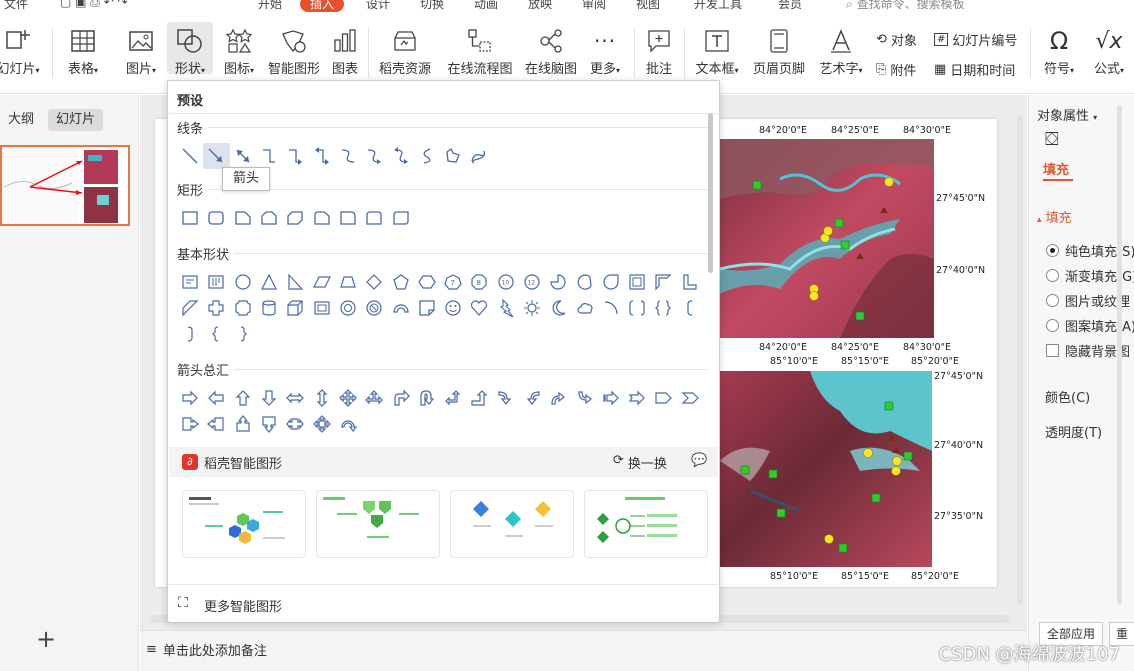  What do you see at coordinates (295, 218) in the screenshot?
I see `snip-diagonal-rect-icon` at bounding box center [295, 218].